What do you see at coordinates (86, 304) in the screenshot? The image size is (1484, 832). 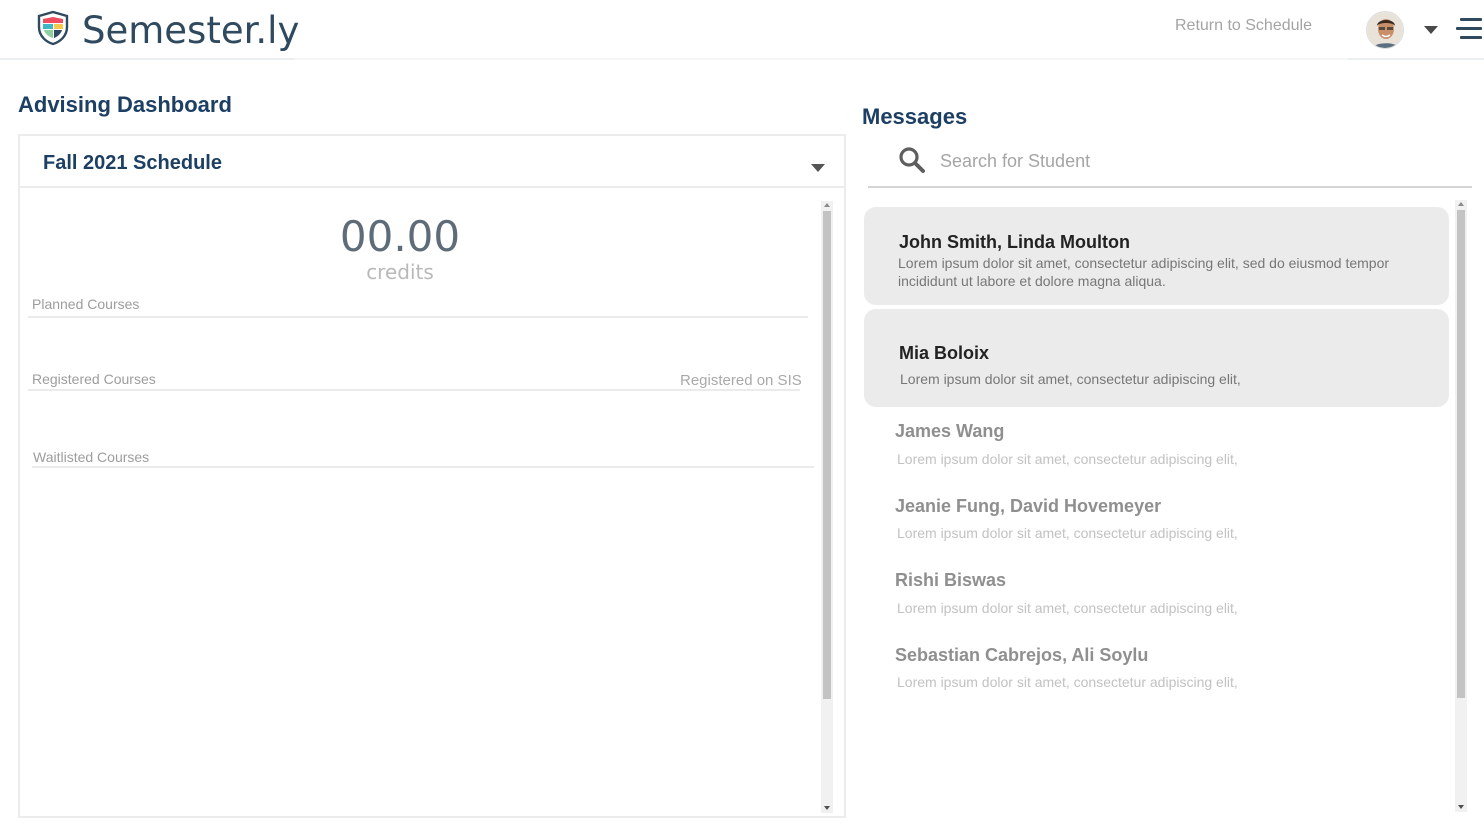 I see `planned-courses-label: Planned Courses` at bounding box center [86, 304].